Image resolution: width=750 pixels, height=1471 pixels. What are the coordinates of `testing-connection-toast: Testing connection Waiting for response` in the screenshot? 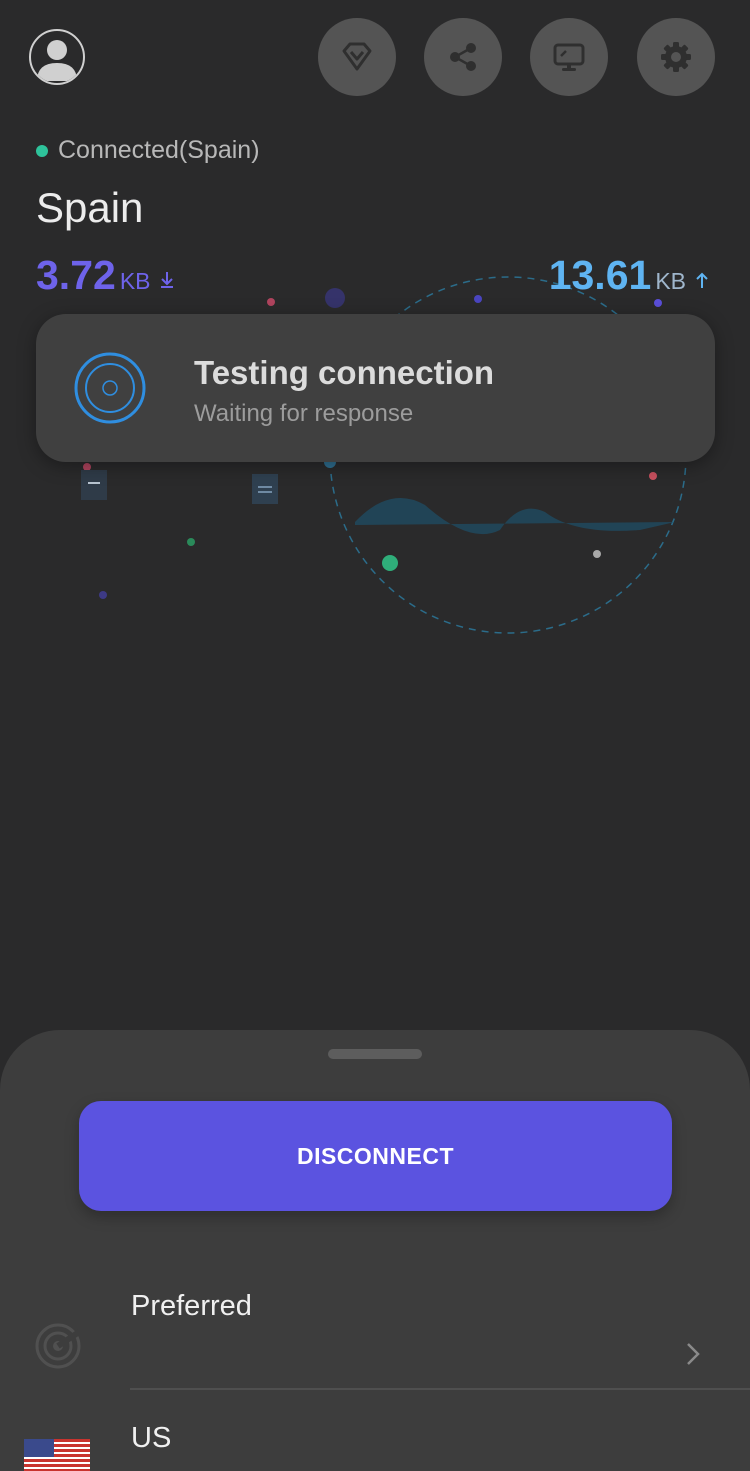 It's located at (375, 388).